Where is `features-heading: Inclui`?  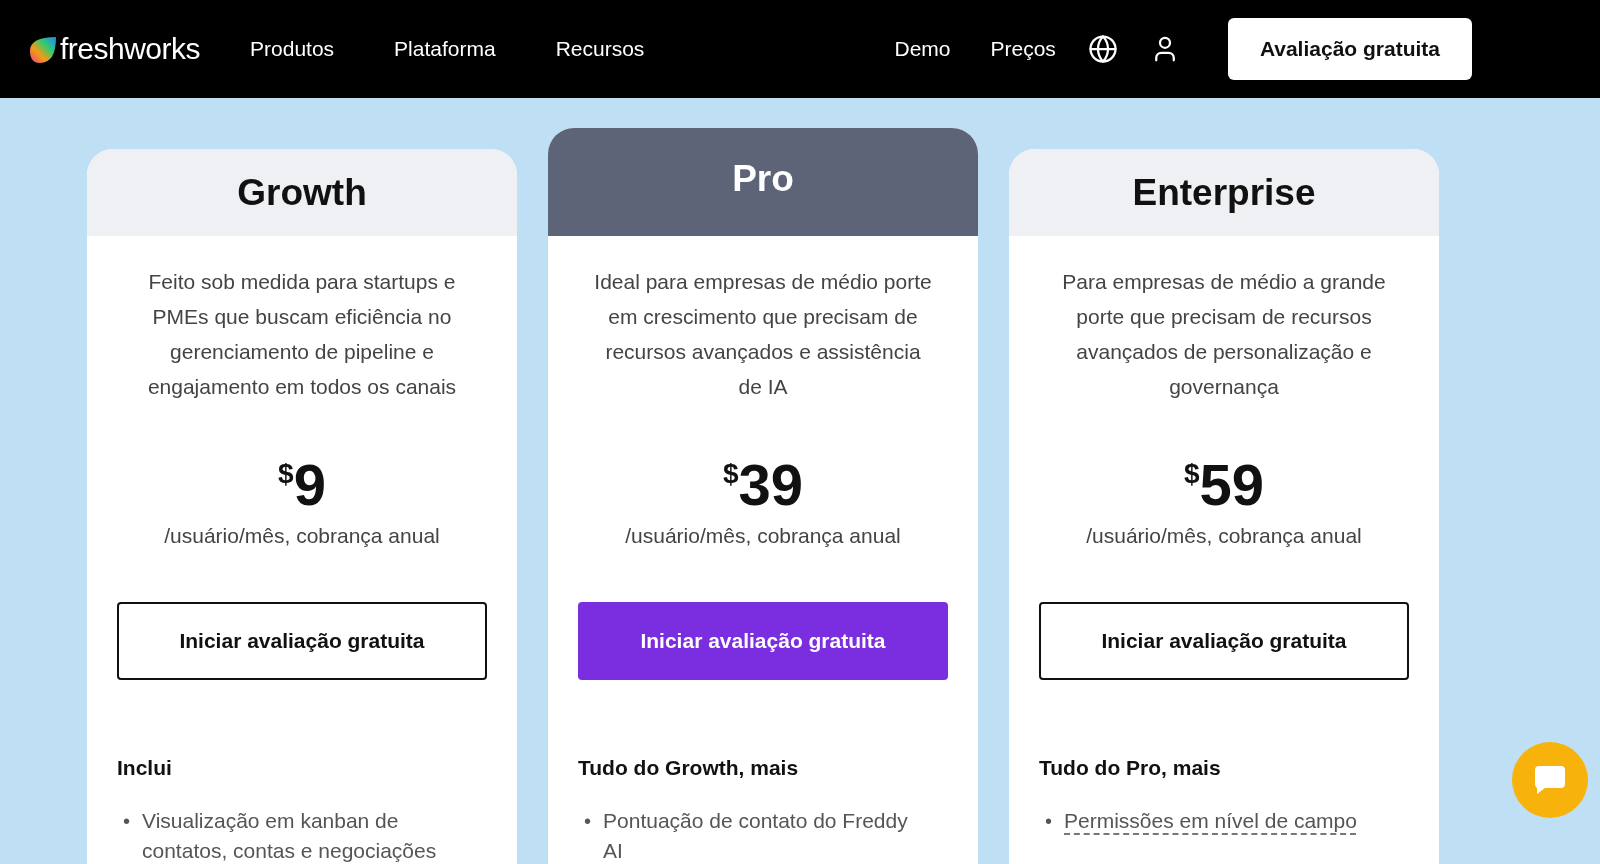 features-heading: Inclui is located at coordinates (145, 768).